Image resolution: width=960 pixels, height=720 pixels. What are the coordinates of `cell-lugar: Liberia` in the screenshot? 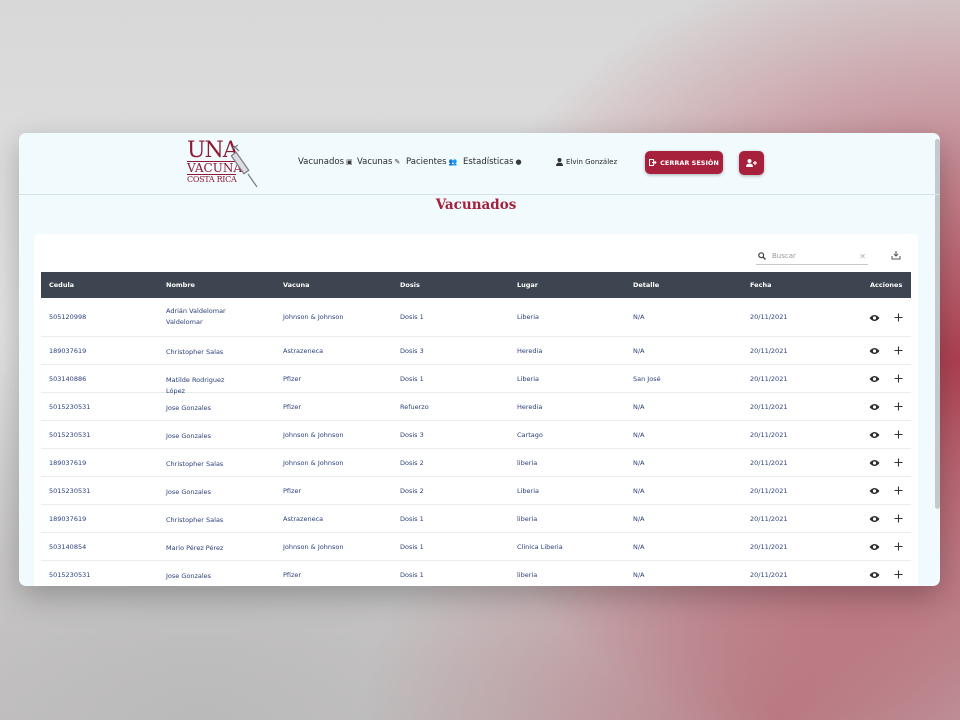 It's located at (528, 379).